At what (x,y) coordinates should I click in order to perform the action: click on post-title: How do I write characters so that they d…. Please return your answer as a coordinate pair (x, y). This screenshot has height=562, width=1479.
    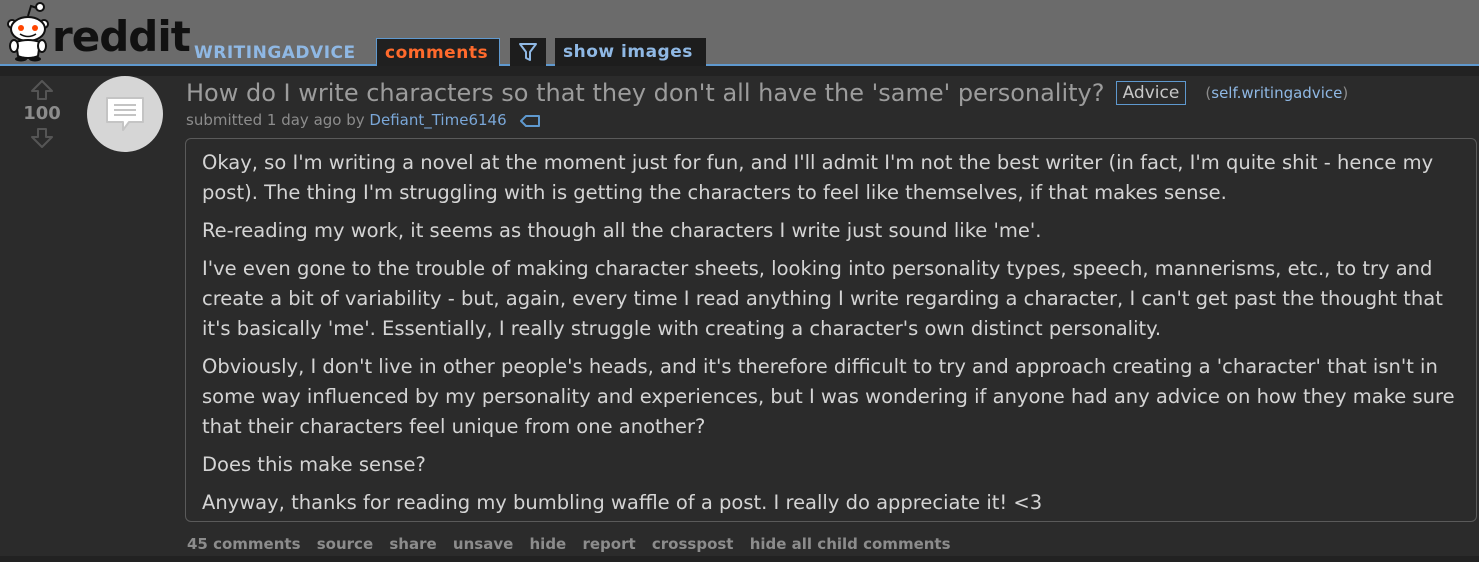
    Looking at the image, I should click on (645, 93).